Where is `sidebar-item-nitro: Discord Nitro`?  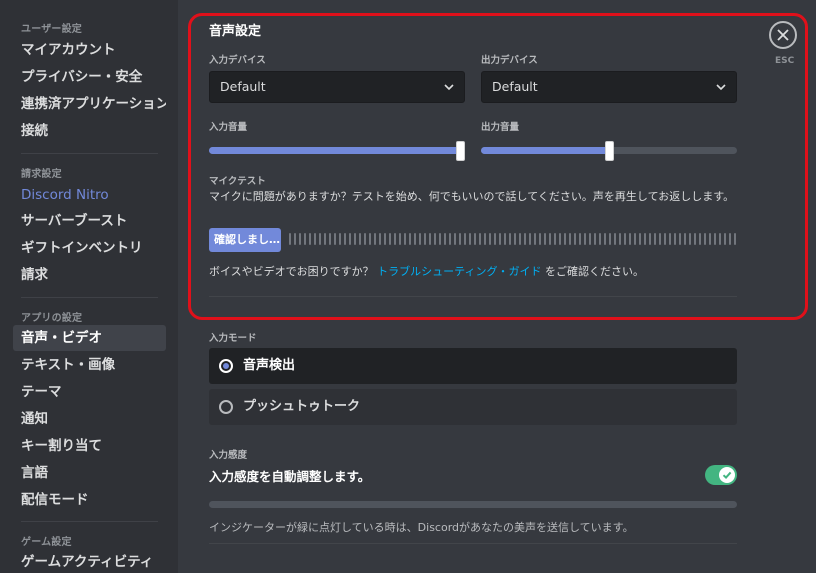
sidebar-item-nitro: Discord Nitro is located at coordinates (89, 195).